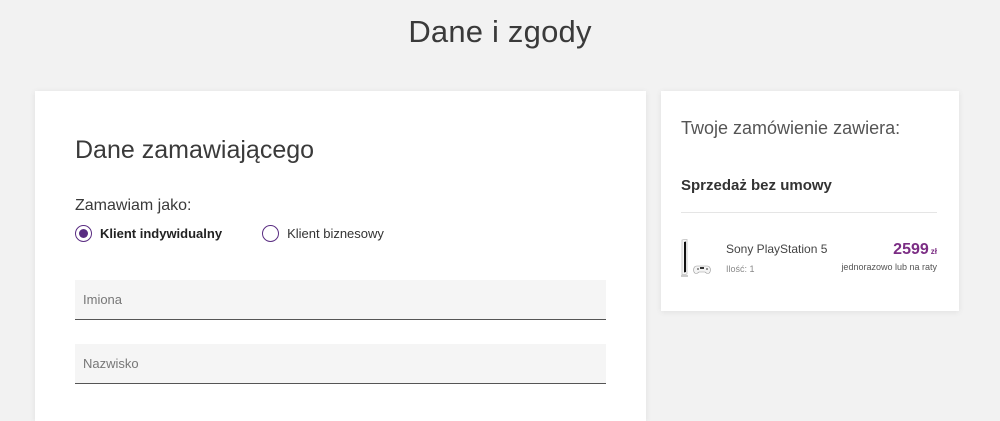 The width and height of the screenshot is (1000, 421). What do you see at coordinates (271, 233) in the screenshot?
I see `radio-button-unselected` at bounding box center [271, 233].